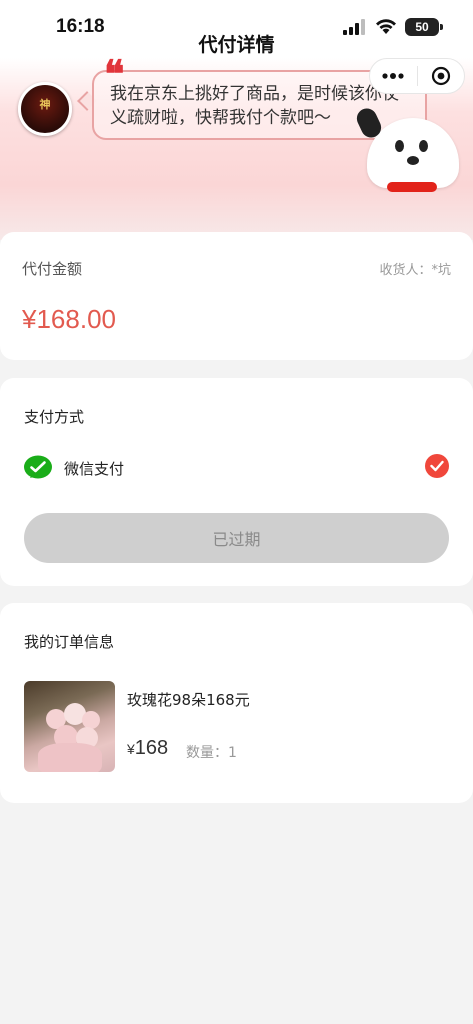 This screenshot has height=1024, width=473. I want to click on payment-method-label: 微信支付, so click(94, 469).